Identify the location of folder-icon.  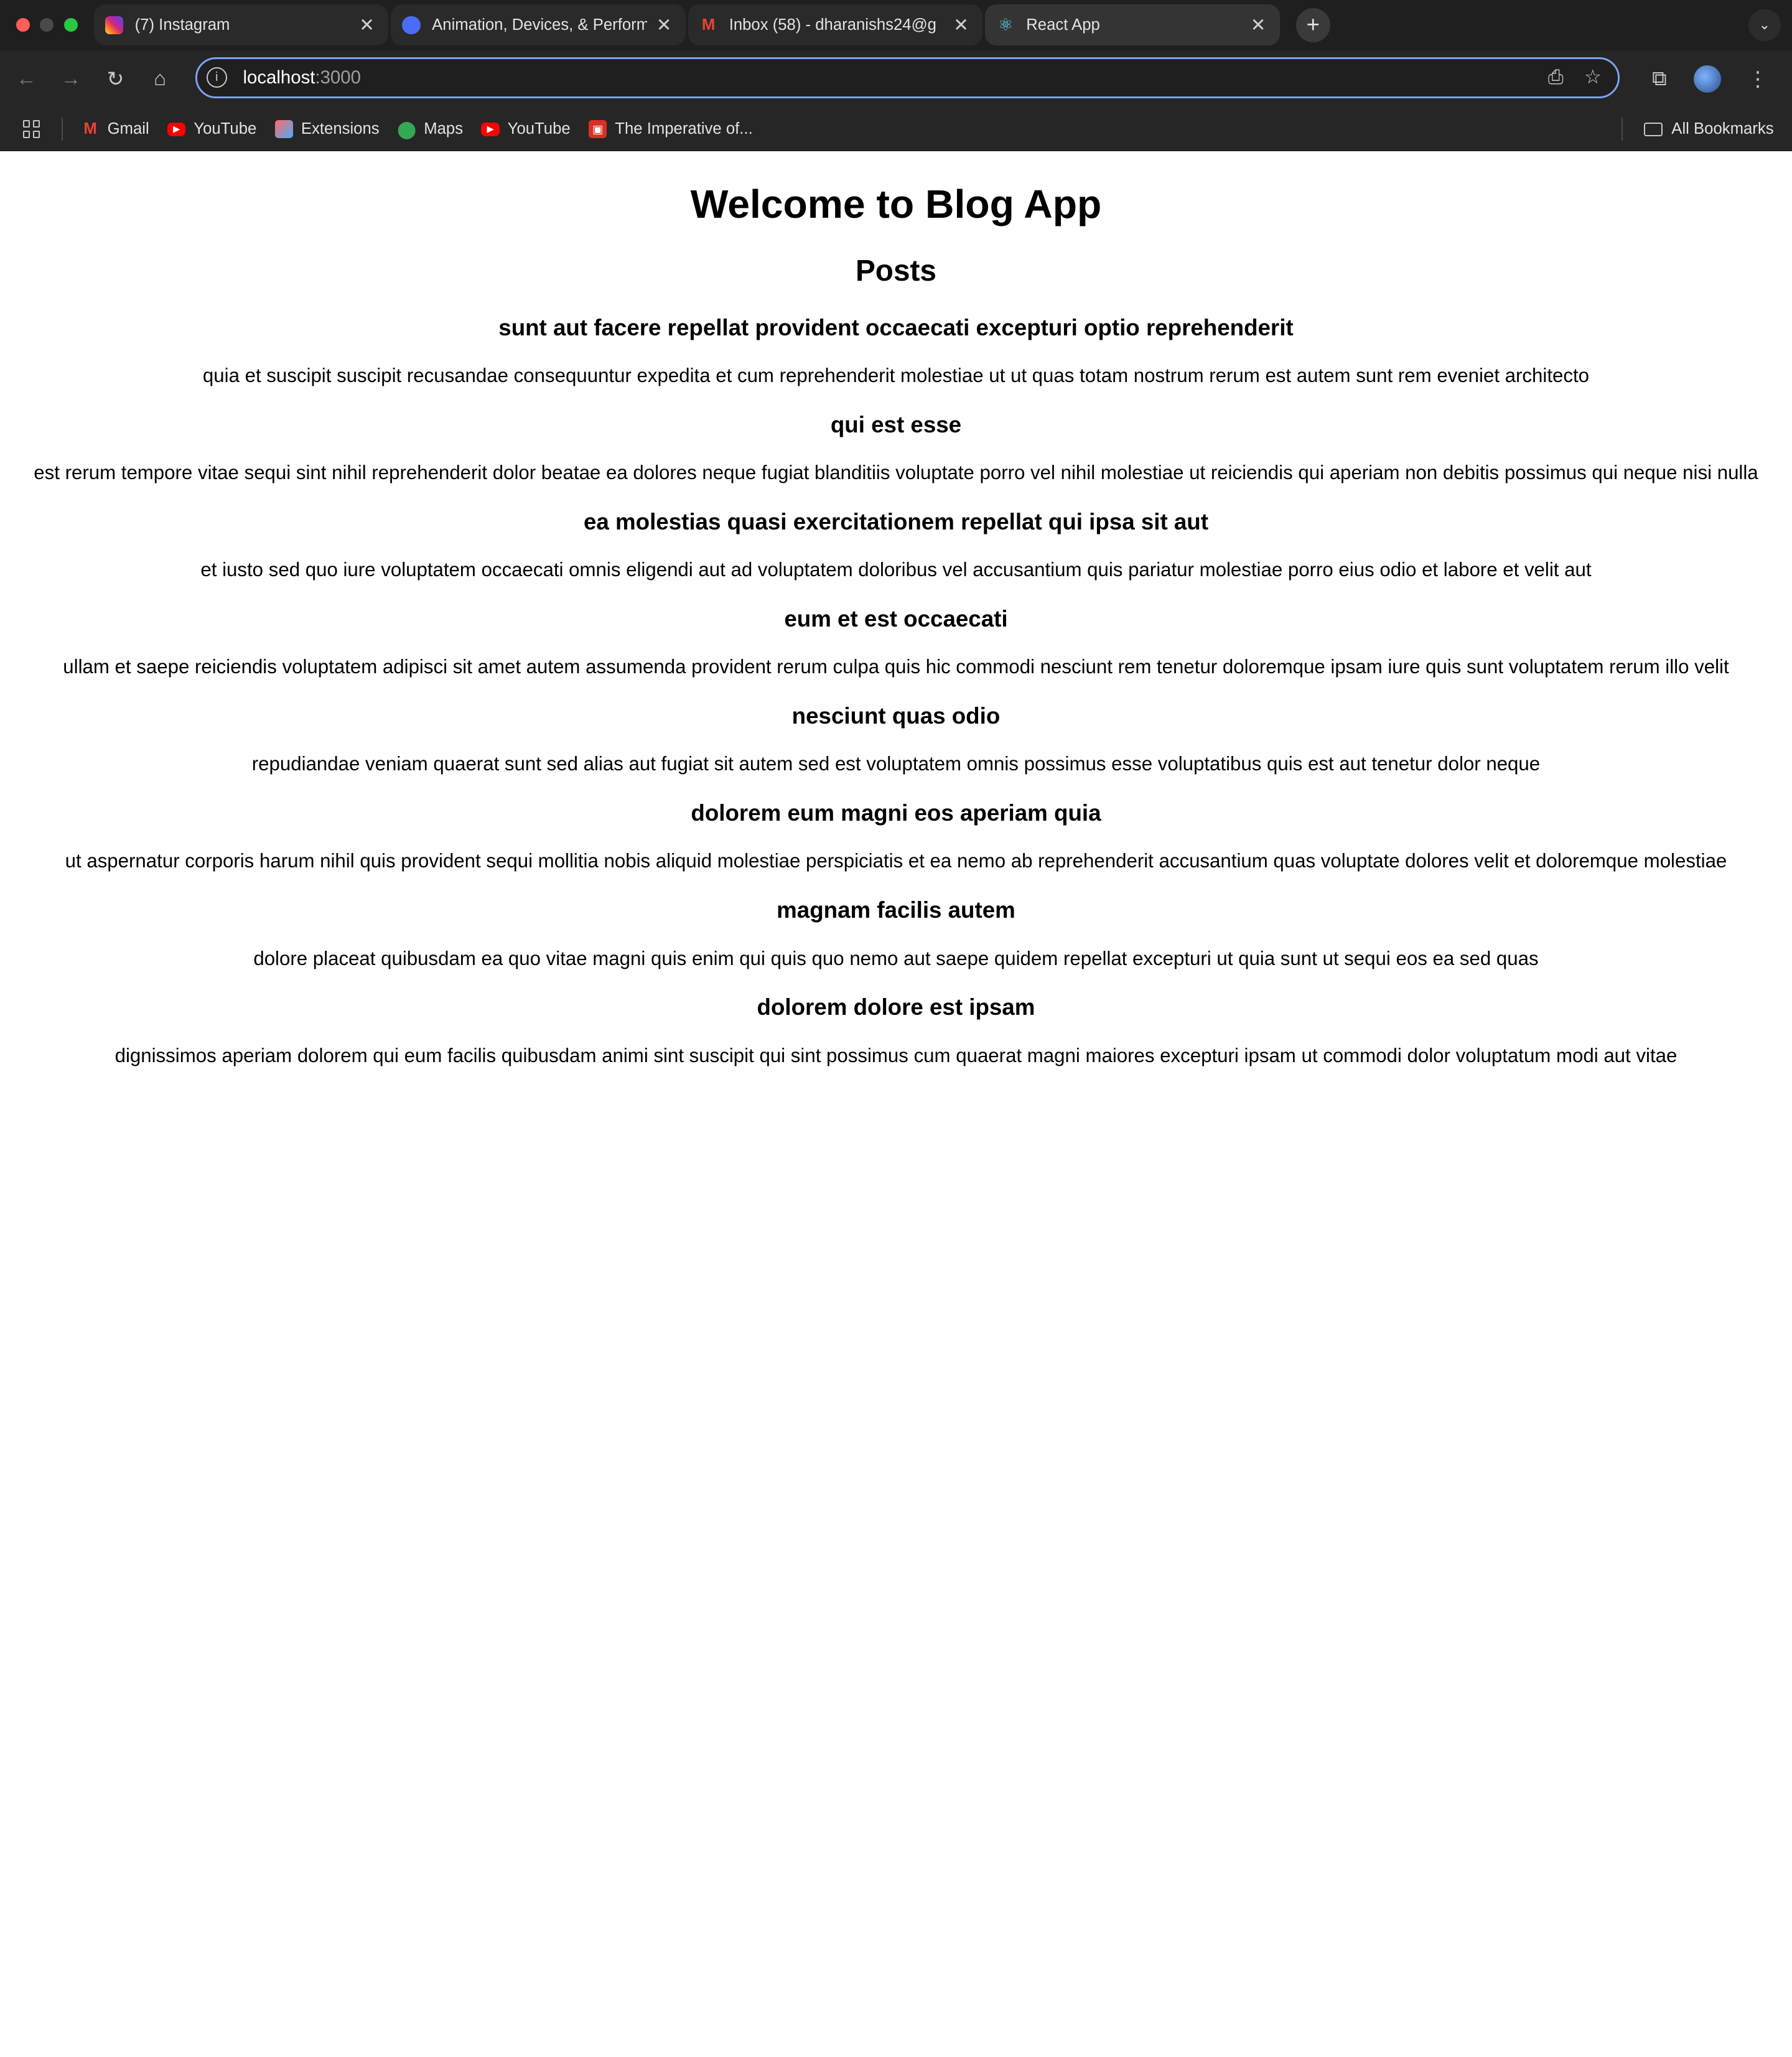
(1653, 129).